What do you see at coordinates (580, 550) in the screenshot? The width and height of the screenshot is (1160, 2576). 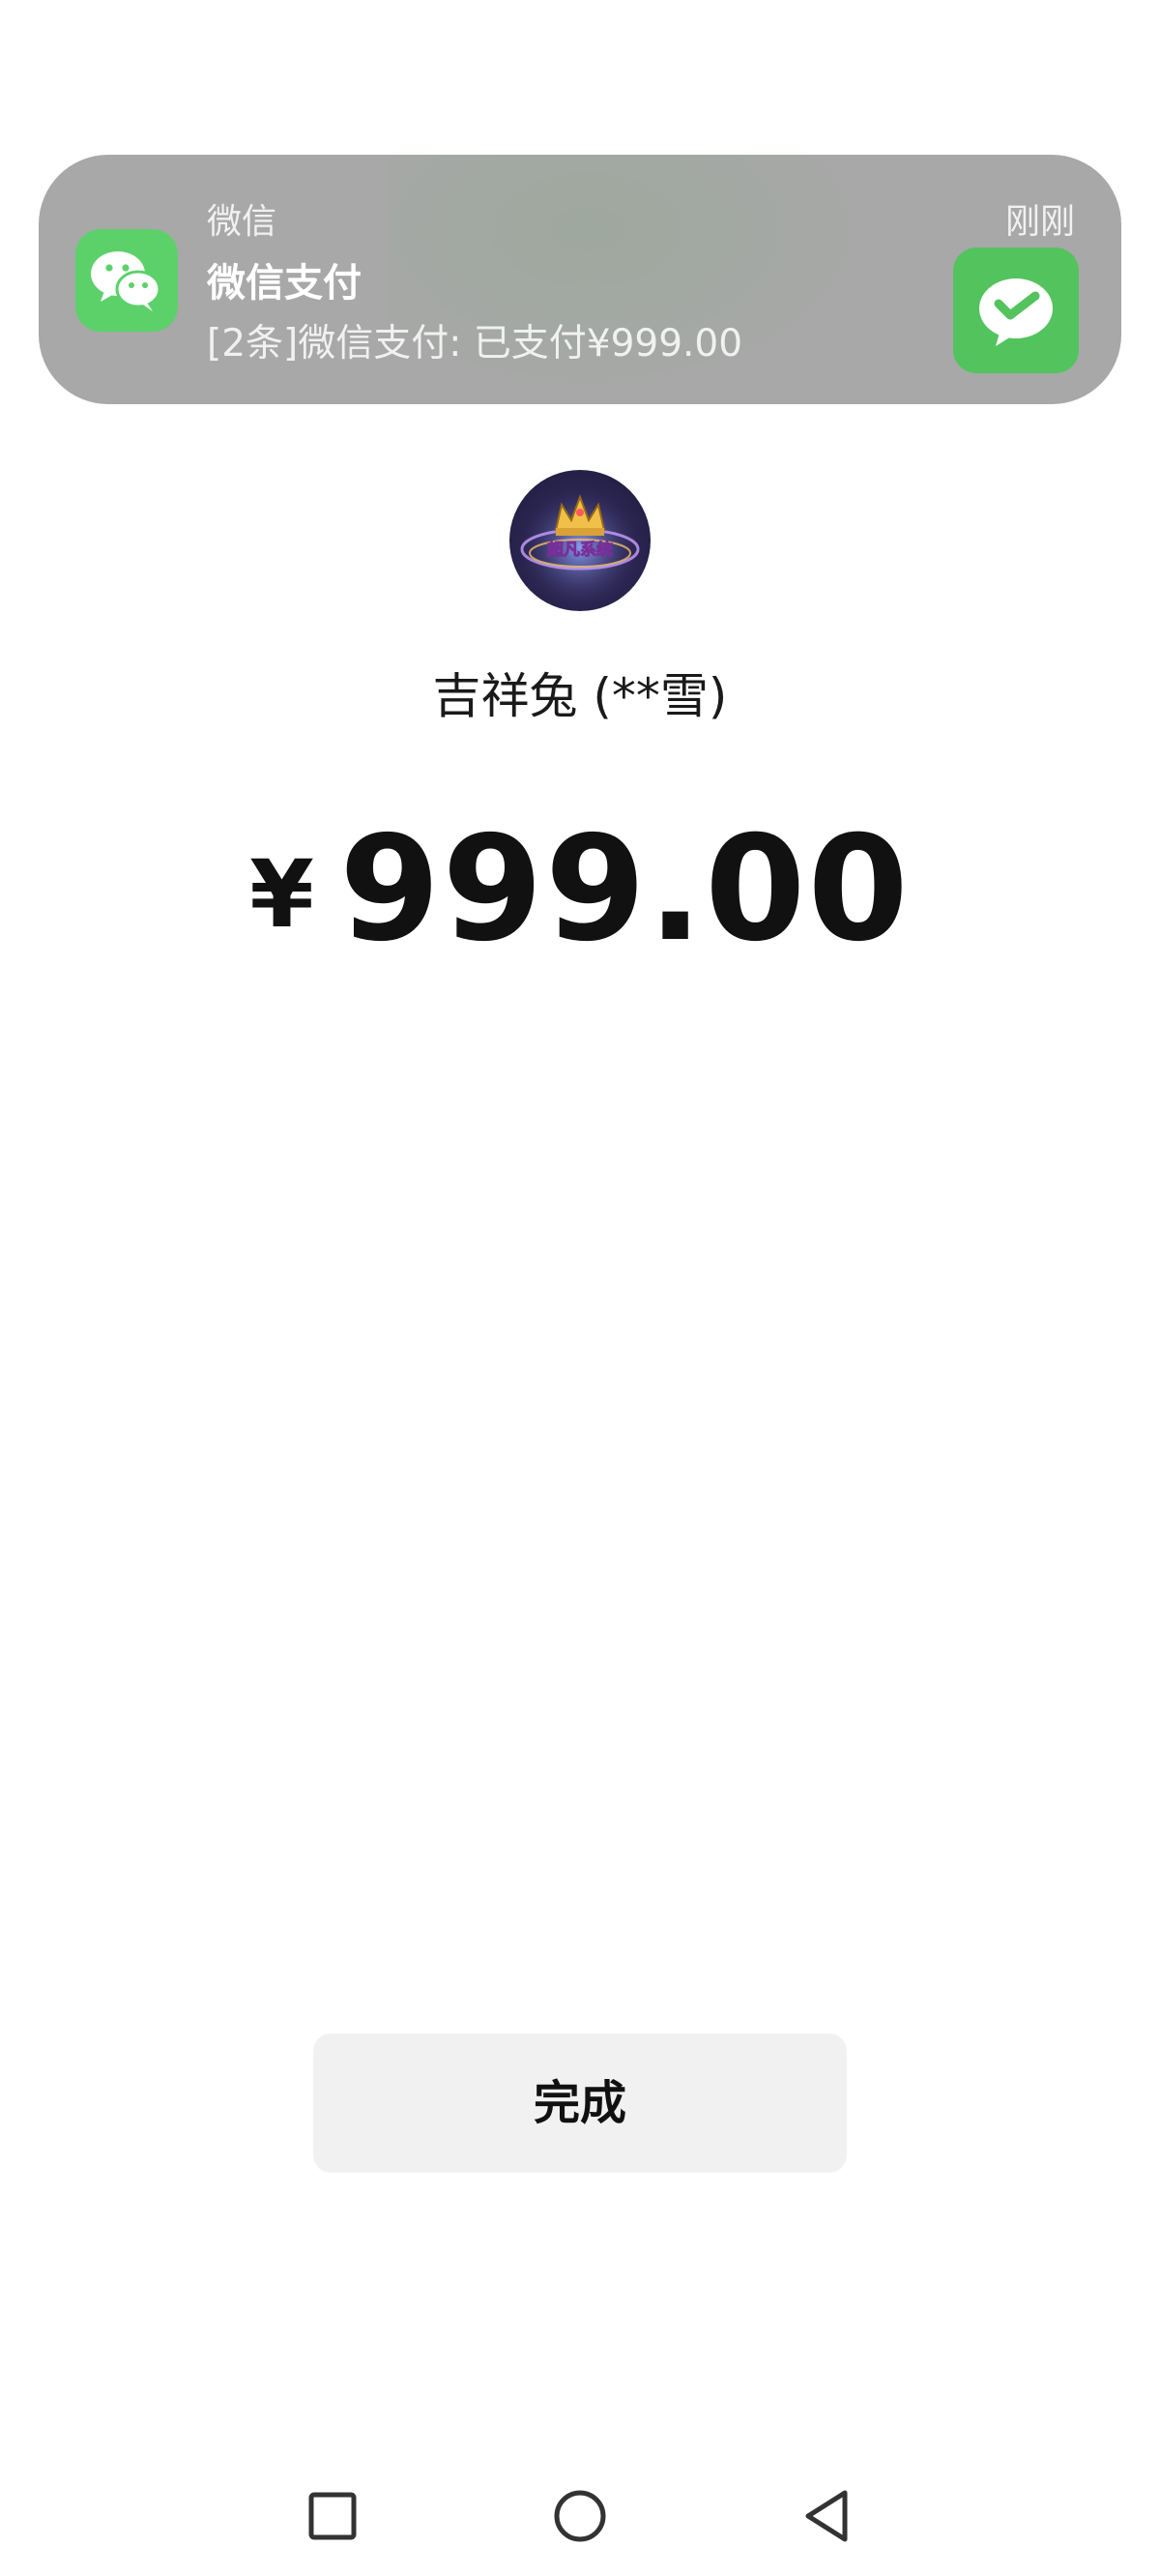 I see `avatar-text: 超凡系统` at bounding box center [580, 550].